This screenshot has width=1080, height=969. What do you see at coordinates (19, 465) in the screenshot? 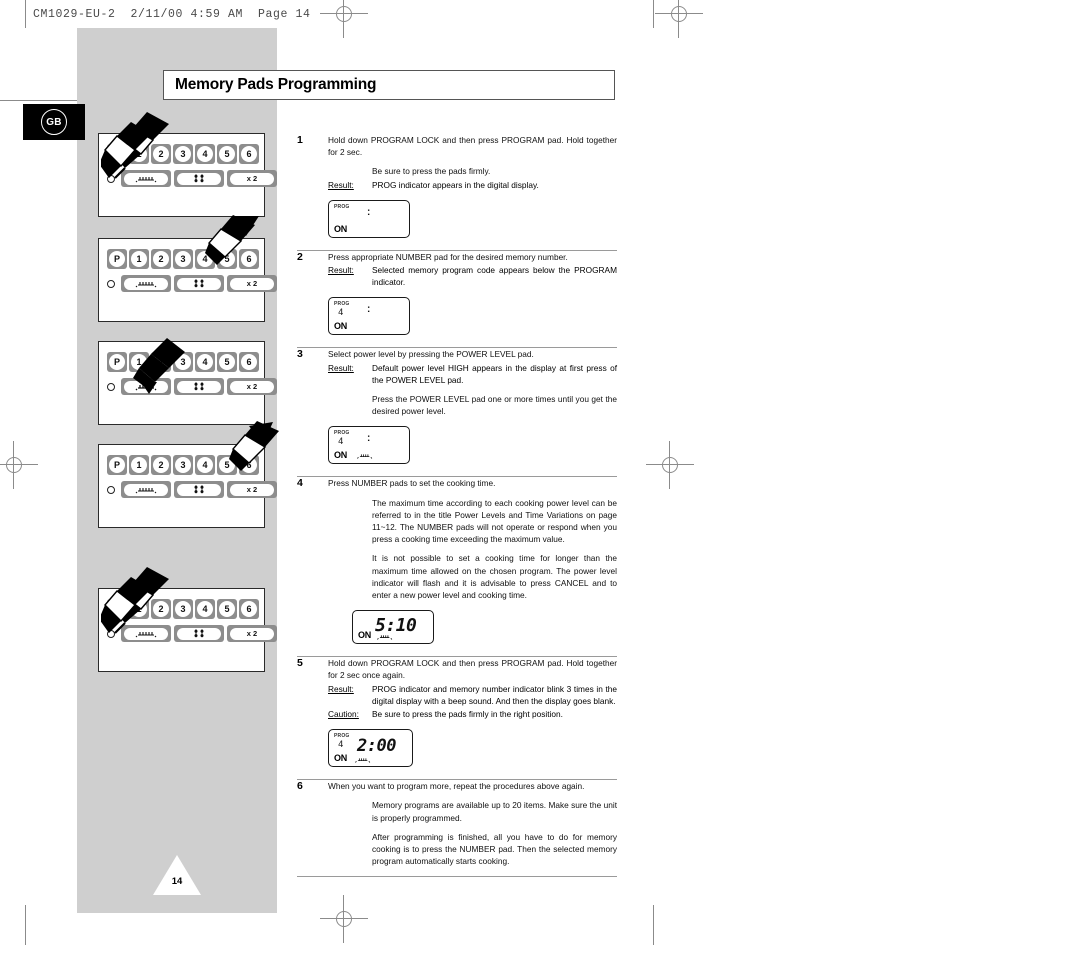
I see `registration-mark-left` at bounding box center [19, 465].